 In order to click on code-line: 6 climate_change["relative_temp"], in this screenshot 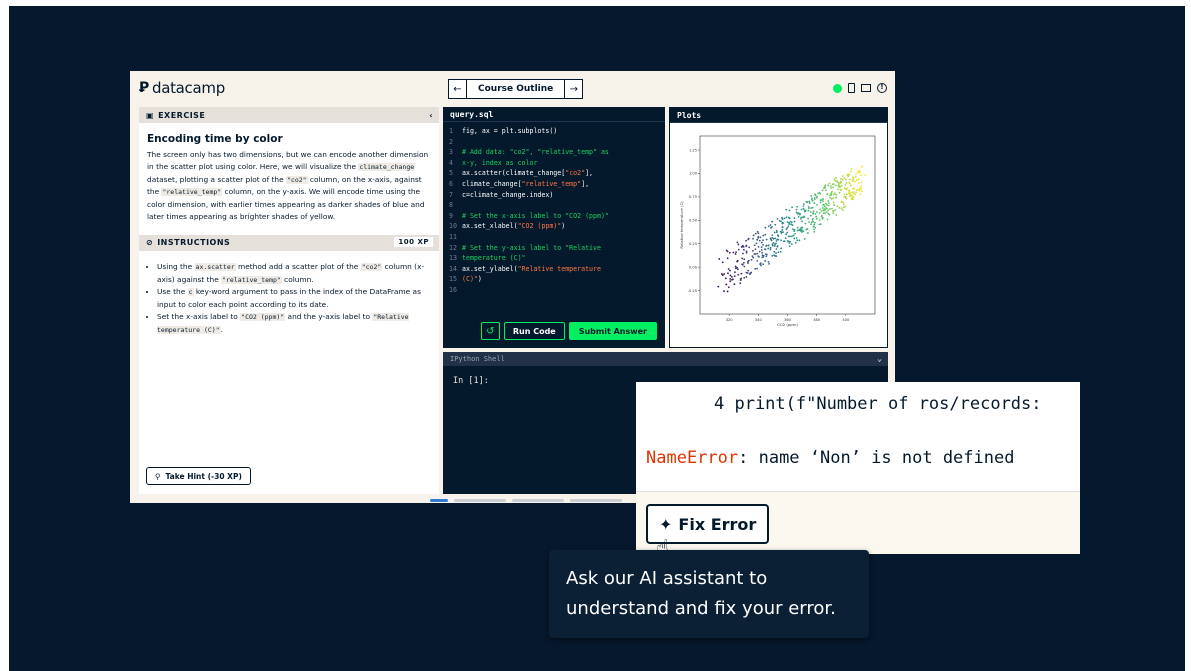, I will do `click(554, 184)`.